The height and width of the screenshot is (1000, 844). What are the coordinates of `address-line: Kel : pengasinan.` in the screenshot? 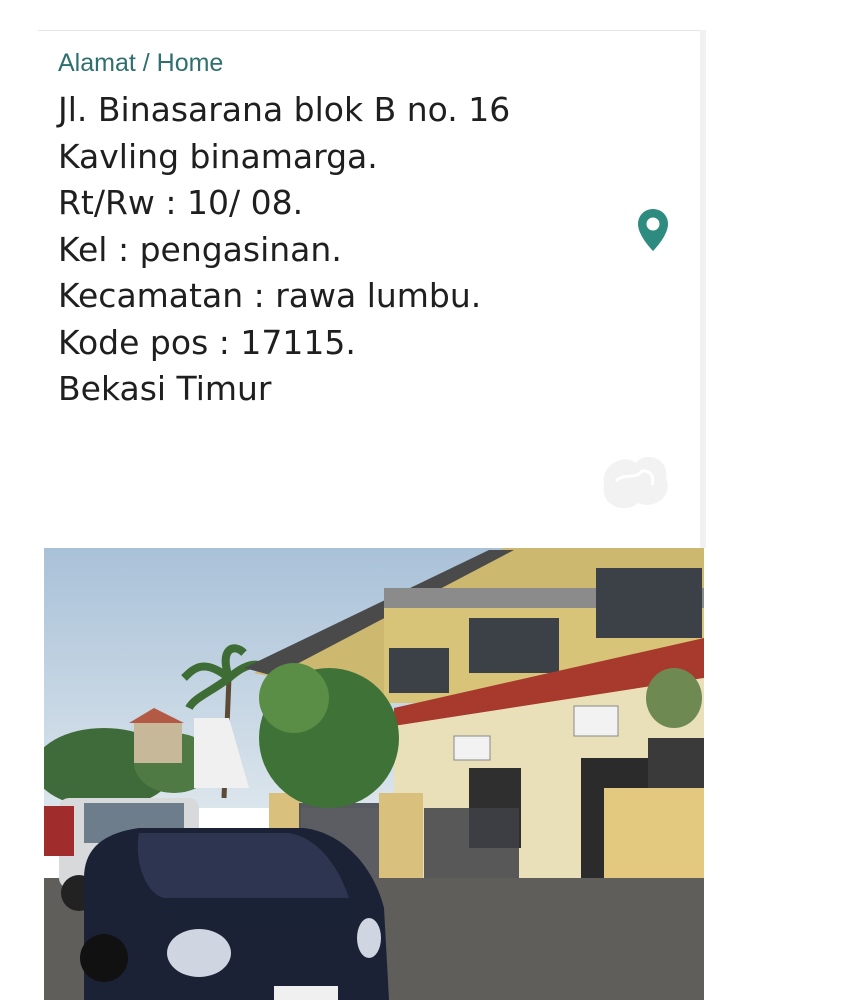 It's located at (200, 249).